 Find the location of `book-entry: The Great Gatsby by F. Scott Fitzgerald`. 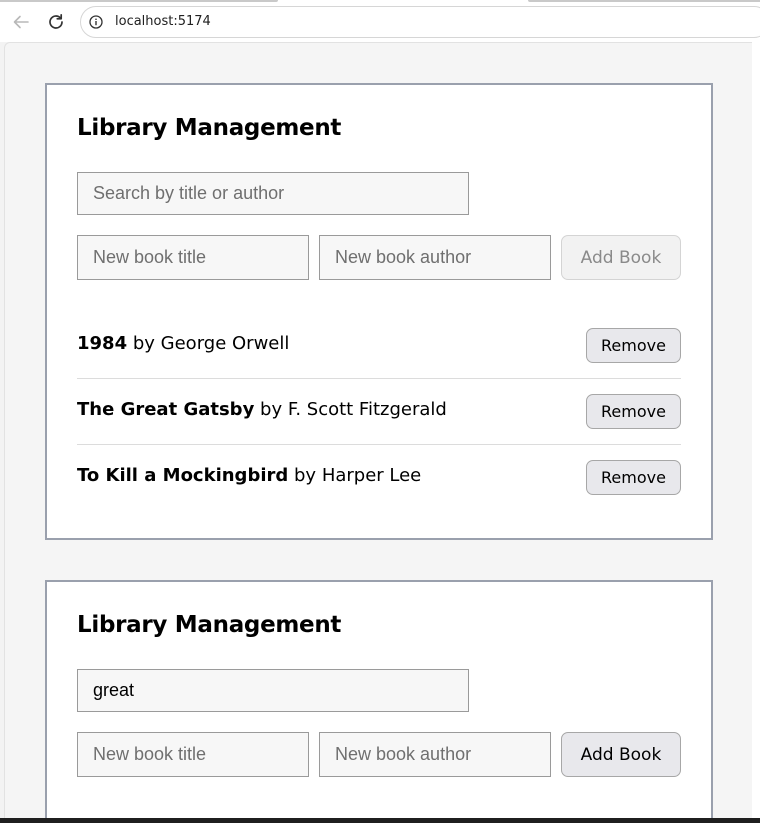

book-entry: The Great Gatsby by F. Scott Fitzgerald is located at coordinates (262, 409).